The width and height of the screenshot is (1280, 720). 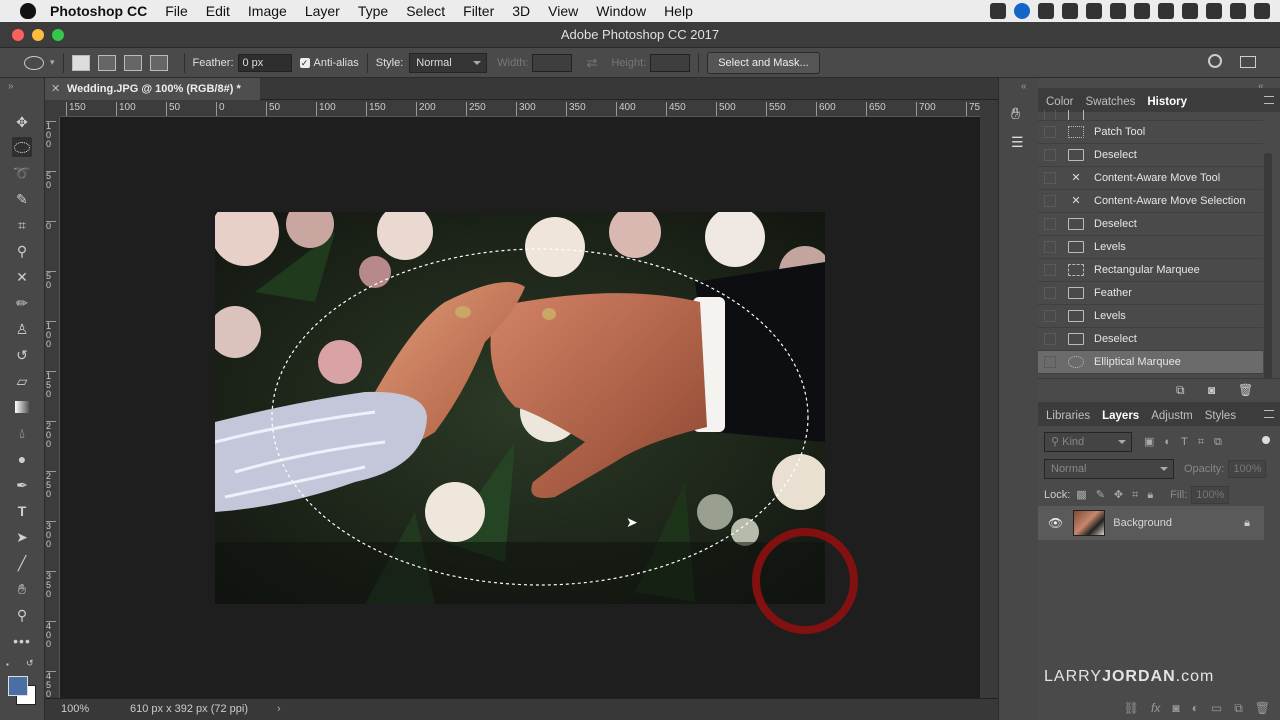 I want to click on history-item: ✕ Content-Aware Move Selection, so click(x=1150, y=201).